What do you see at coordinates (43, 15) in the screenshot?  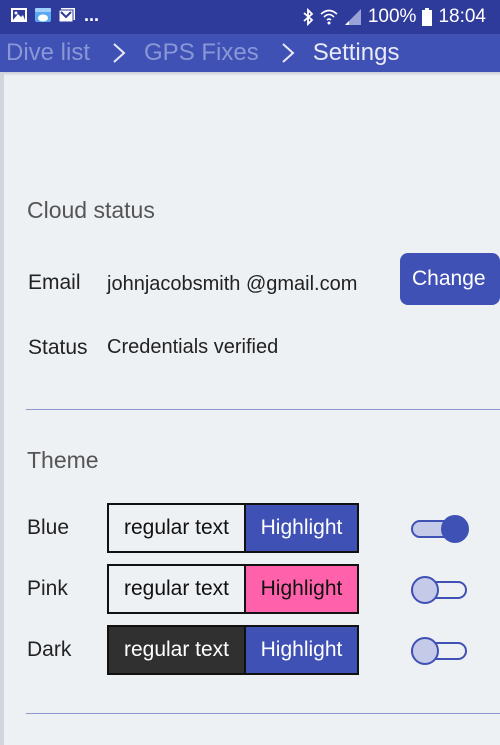 I see `es-file-explorer-icon` at bounding box center [43, 15].